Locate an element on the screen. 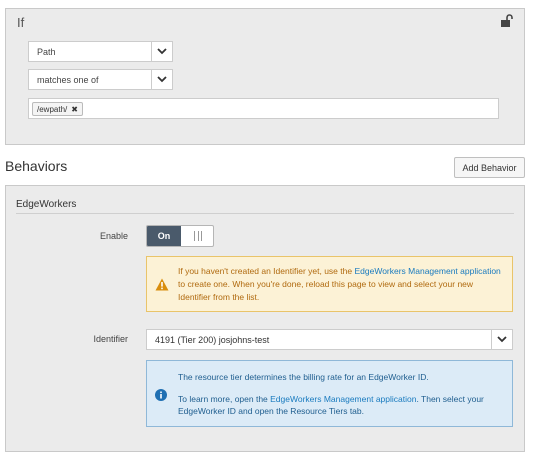  identifier-select: 4191 (Tier 200) josjohns-test is located at coordinates (329, 339).